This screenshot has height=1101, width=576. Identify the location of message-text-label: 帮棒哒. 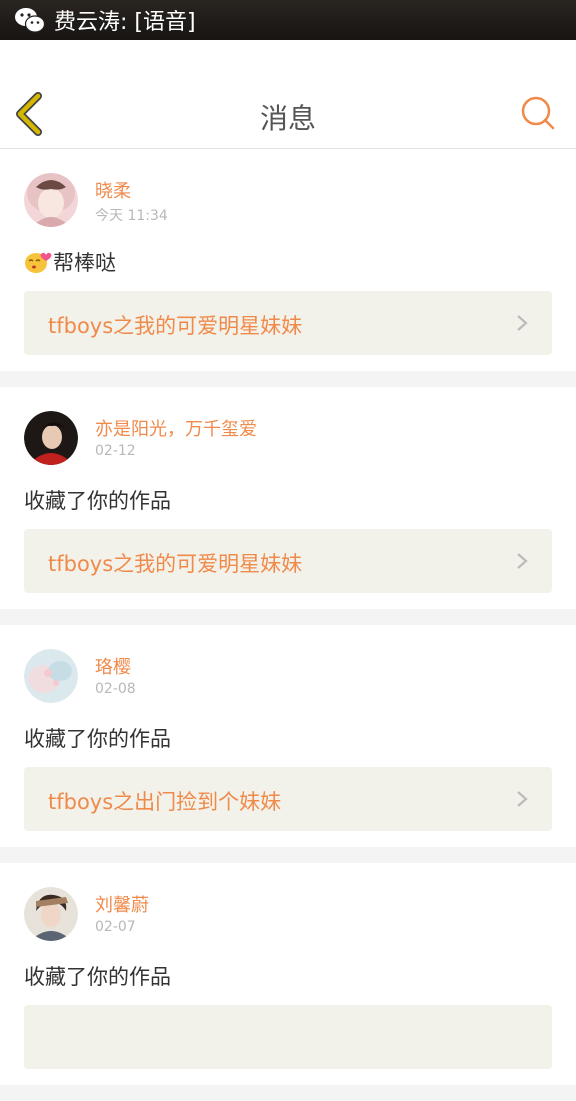
(84, 263).